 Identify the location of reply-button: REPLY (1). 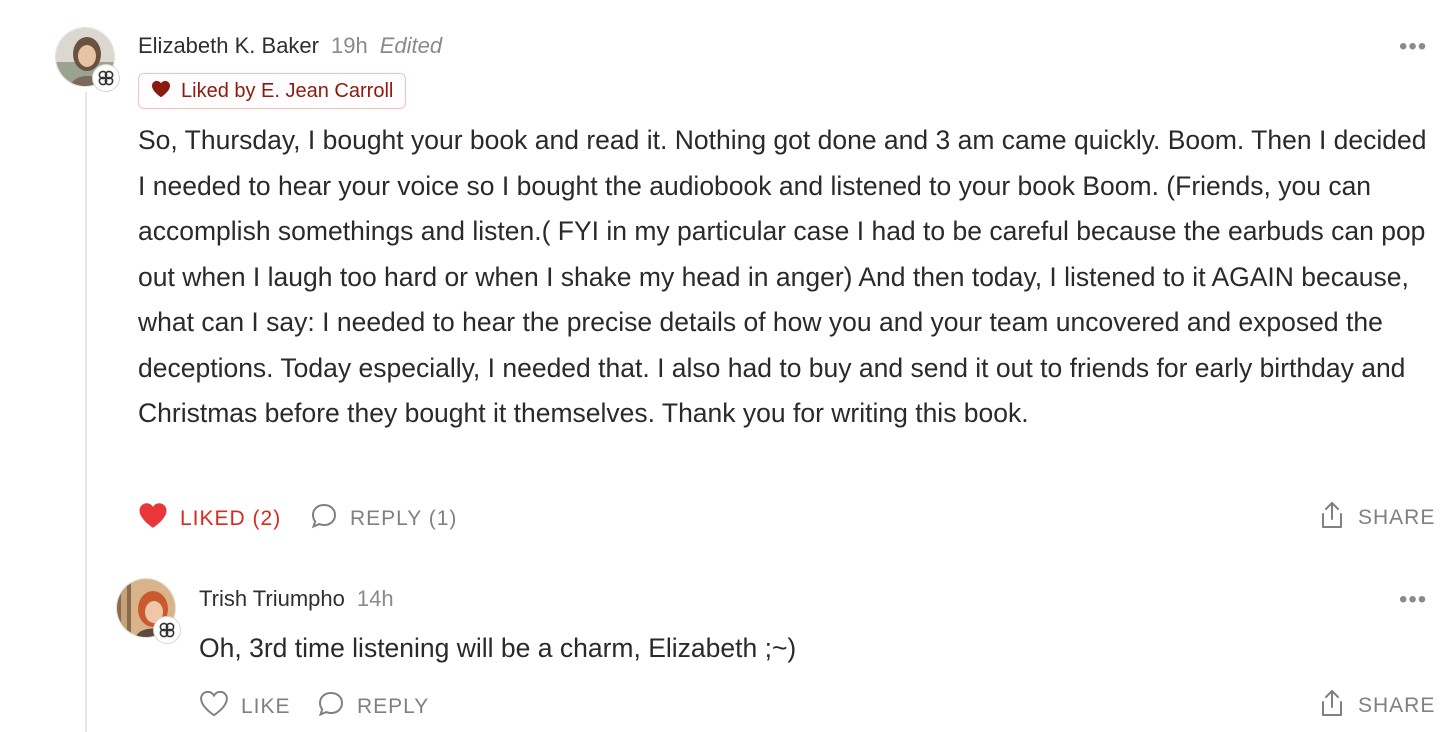
(383, 519).